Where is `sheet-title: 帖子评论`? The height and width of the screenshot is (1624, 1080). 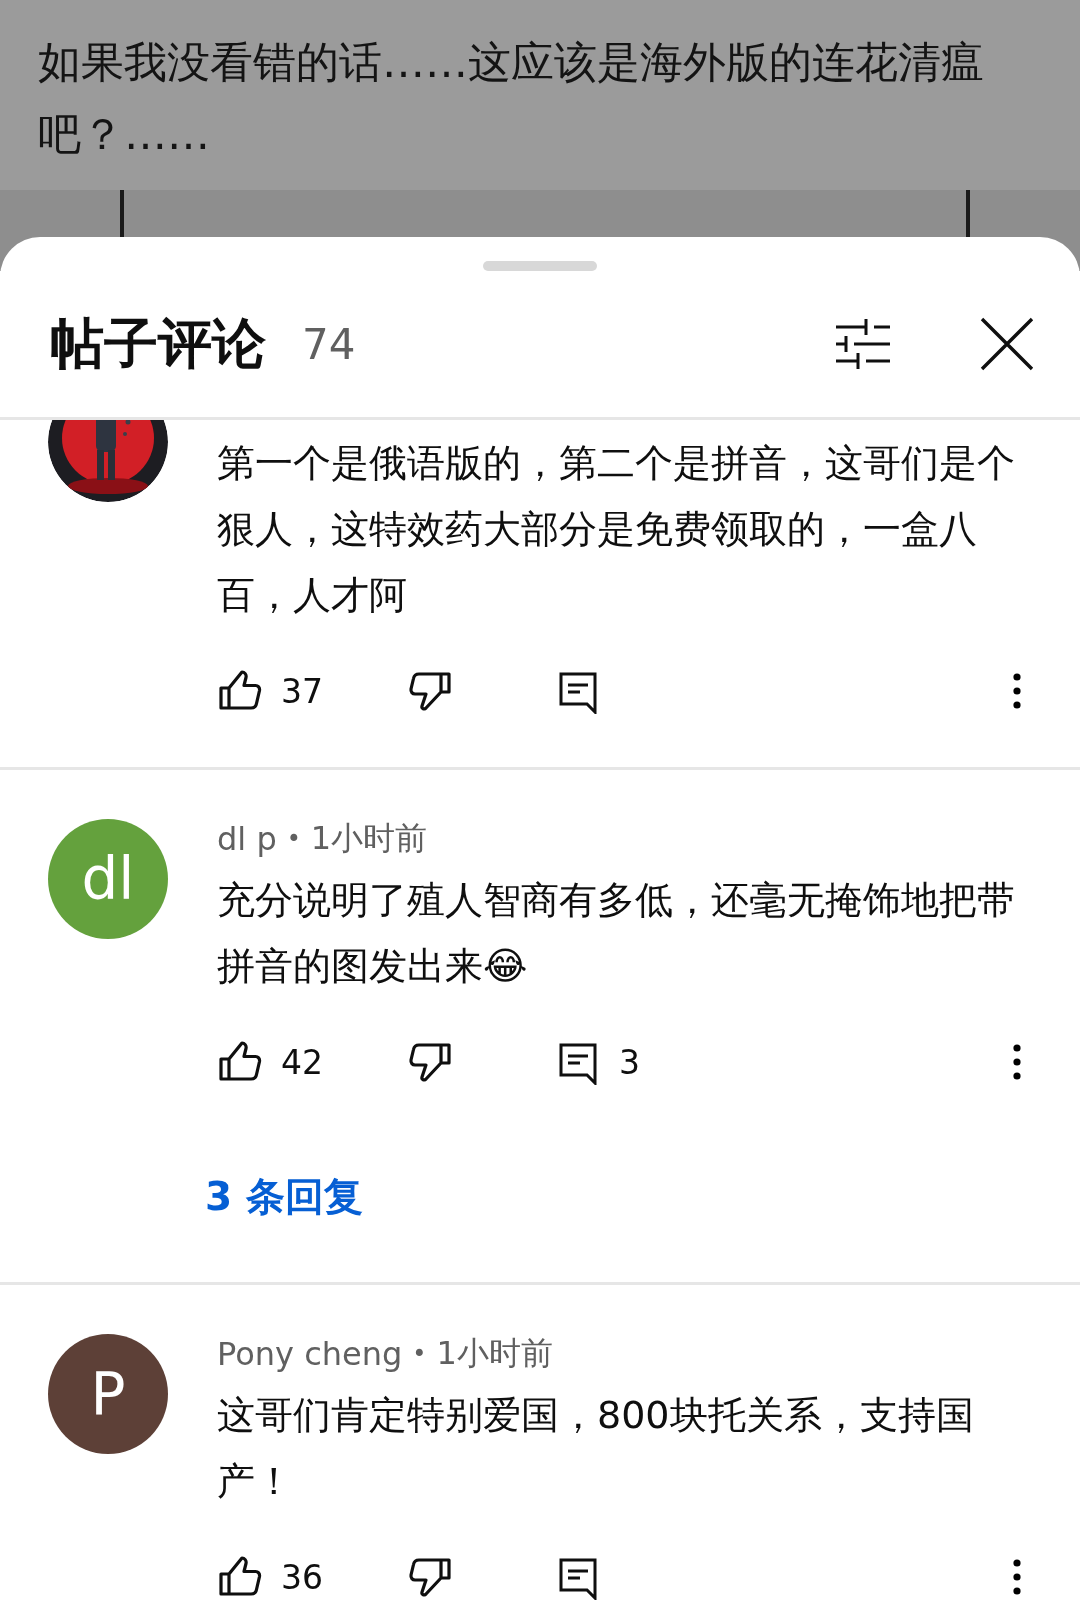 sheet-title: 帖子评论 is located at coordinates (158, 343).